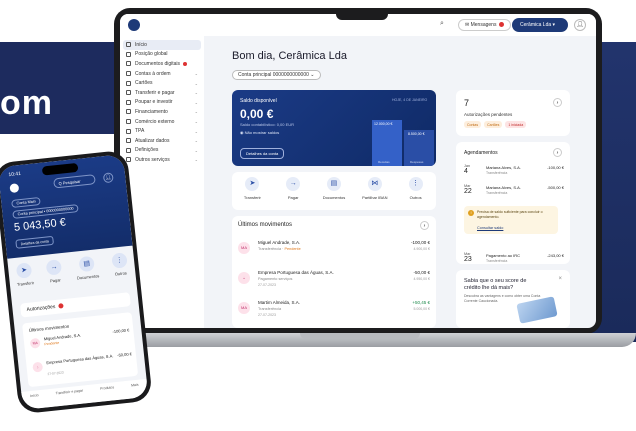 This screenshot has height=431, width=636. What do you see at coordinates (421, 279) in the screenshot?
I see `movement-balance: 4.950,00 €` at bounding box center [421, 279].